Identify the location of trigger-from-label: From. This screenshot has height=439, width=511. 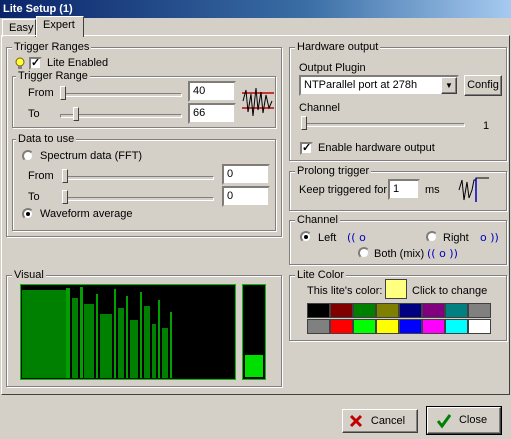
(41, 93).